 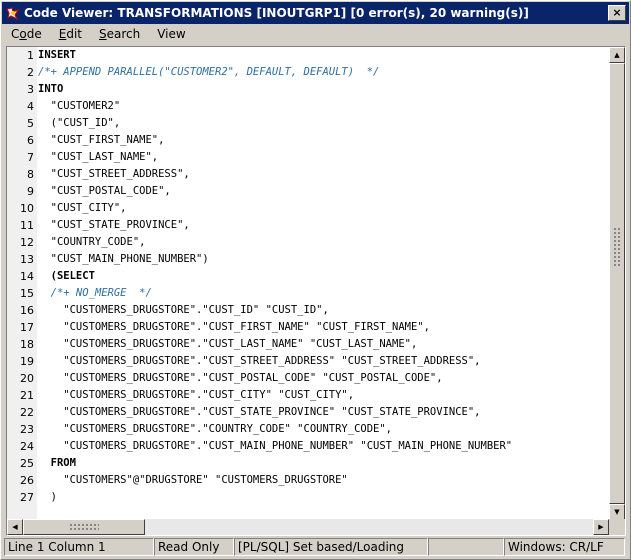 I want to click on status-empty-panel, so click(x=466, y=547).